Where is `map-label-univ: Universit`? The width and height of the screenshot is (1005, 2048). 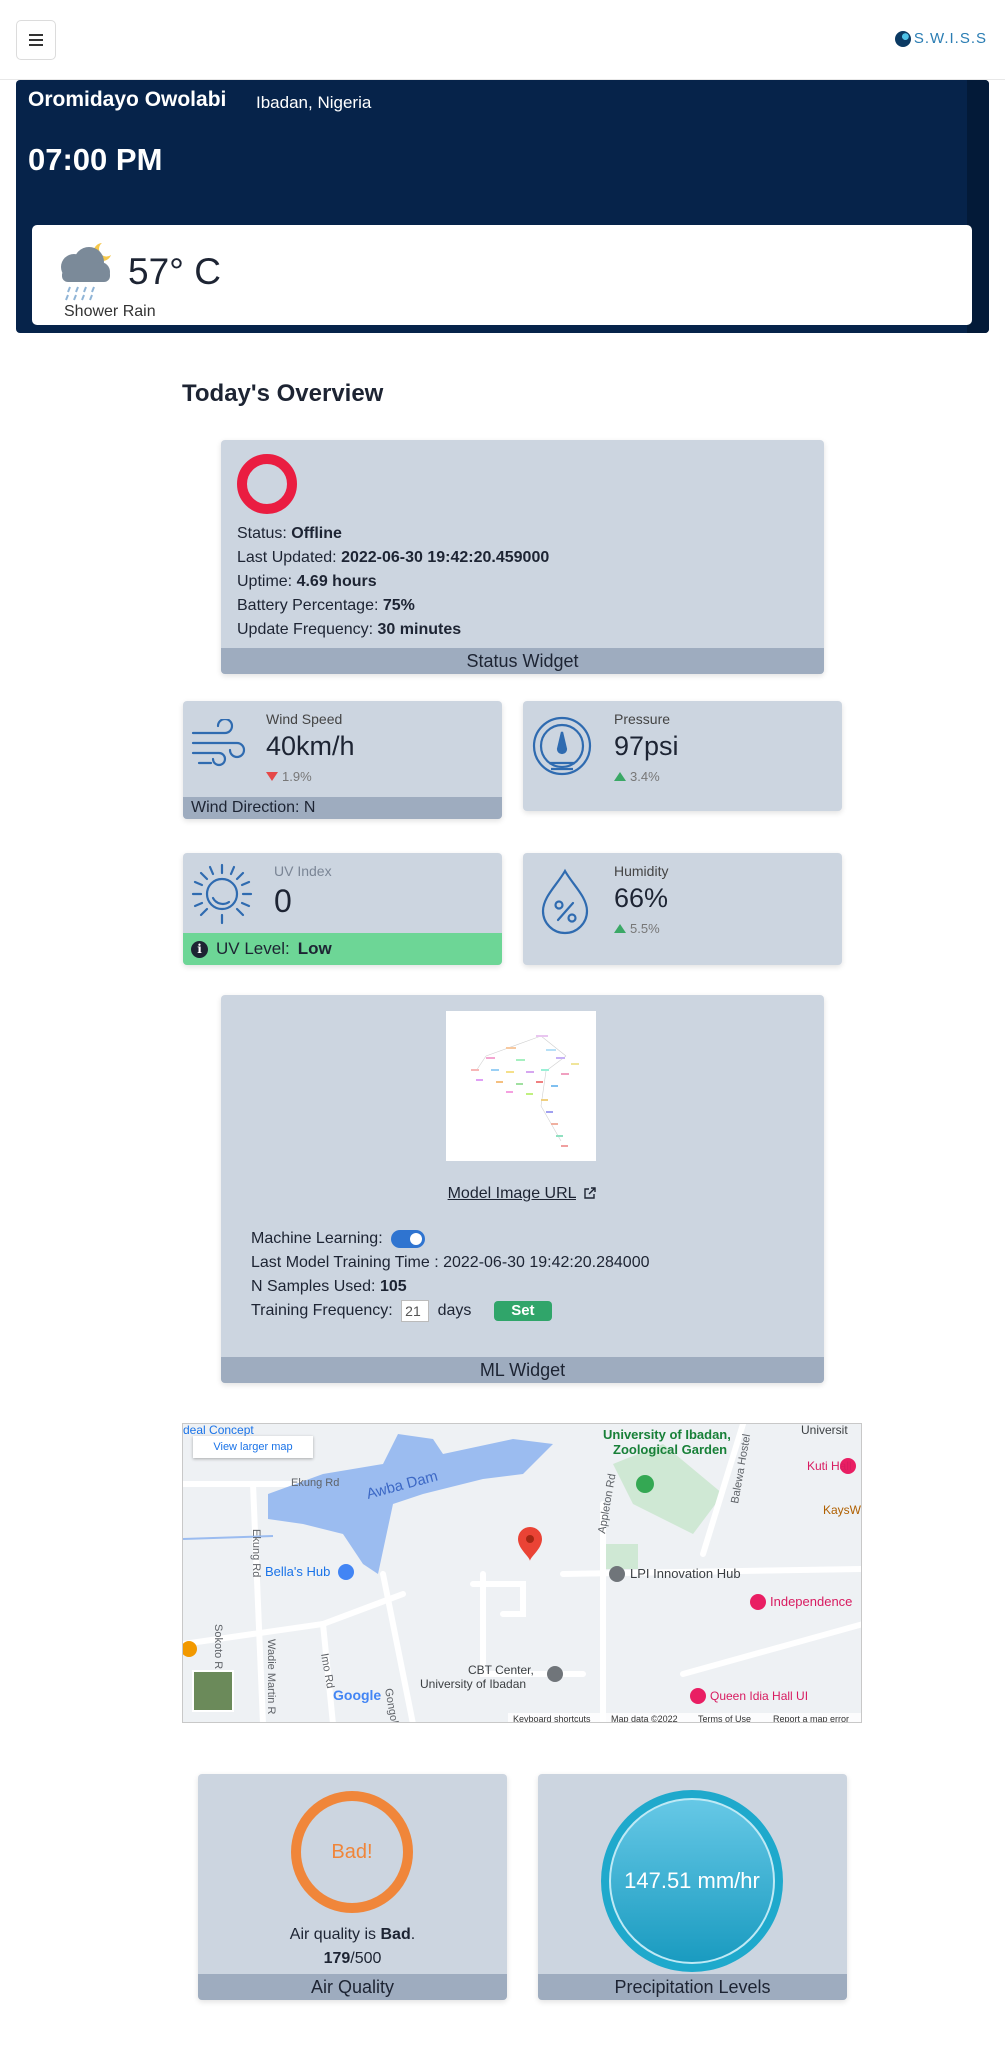 map-label-univ: Universit is located at coordinates (824, 1430).